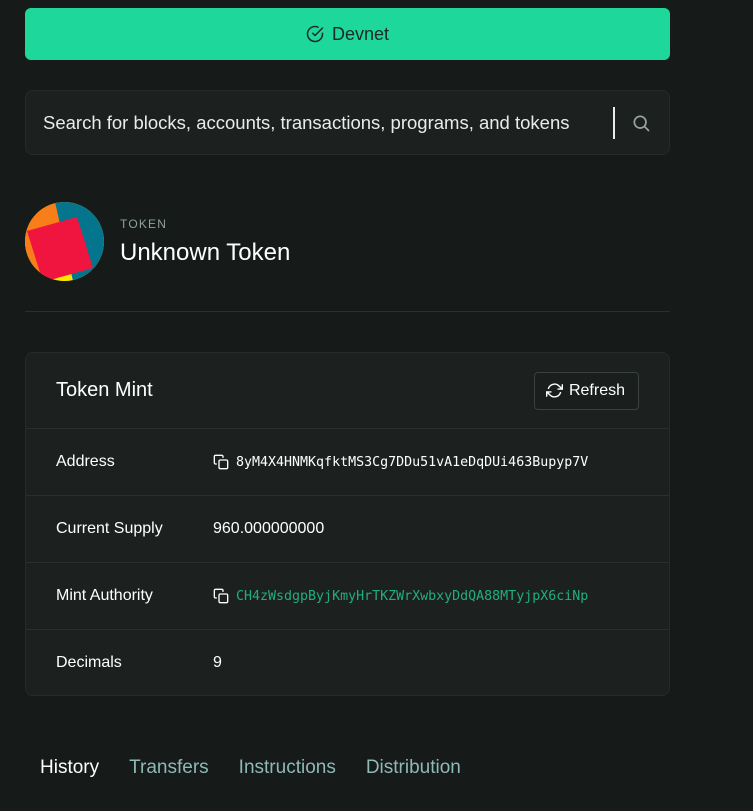 Image resolution: width=753 pixels, height=811 pixels. What do you see at coordinates (104, 390) in the screenshot?
I see `card-title: Token Mint` at bounding box center [104, 390].